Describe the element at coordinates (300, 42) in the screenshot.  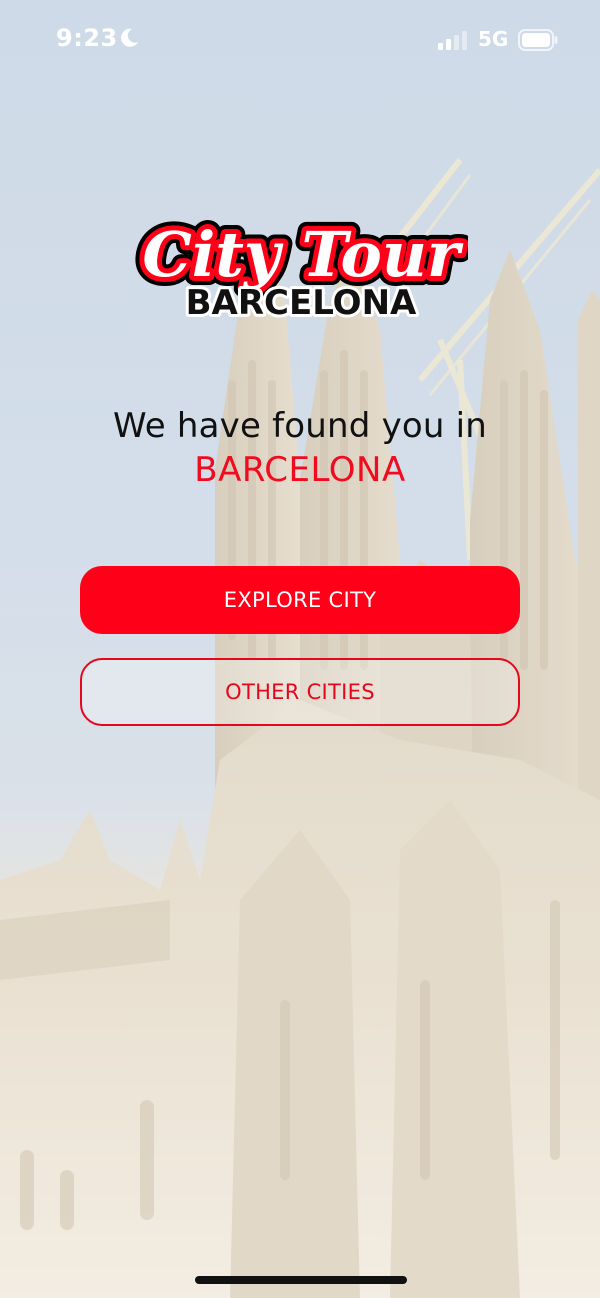
I see `status-bar: 9:23 5G` at that location.